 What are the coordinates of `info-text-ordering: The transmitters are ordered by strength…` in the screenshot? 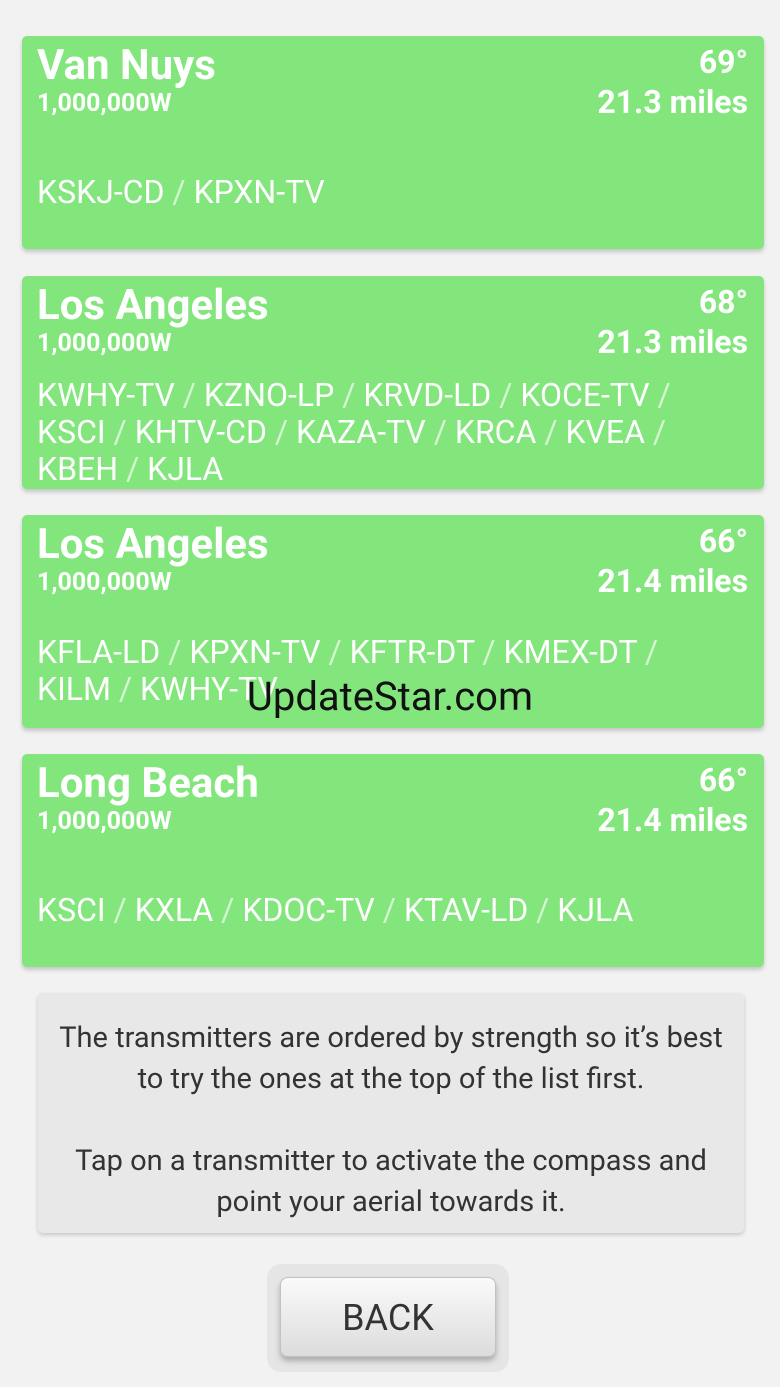 It's located at (391, 1058).